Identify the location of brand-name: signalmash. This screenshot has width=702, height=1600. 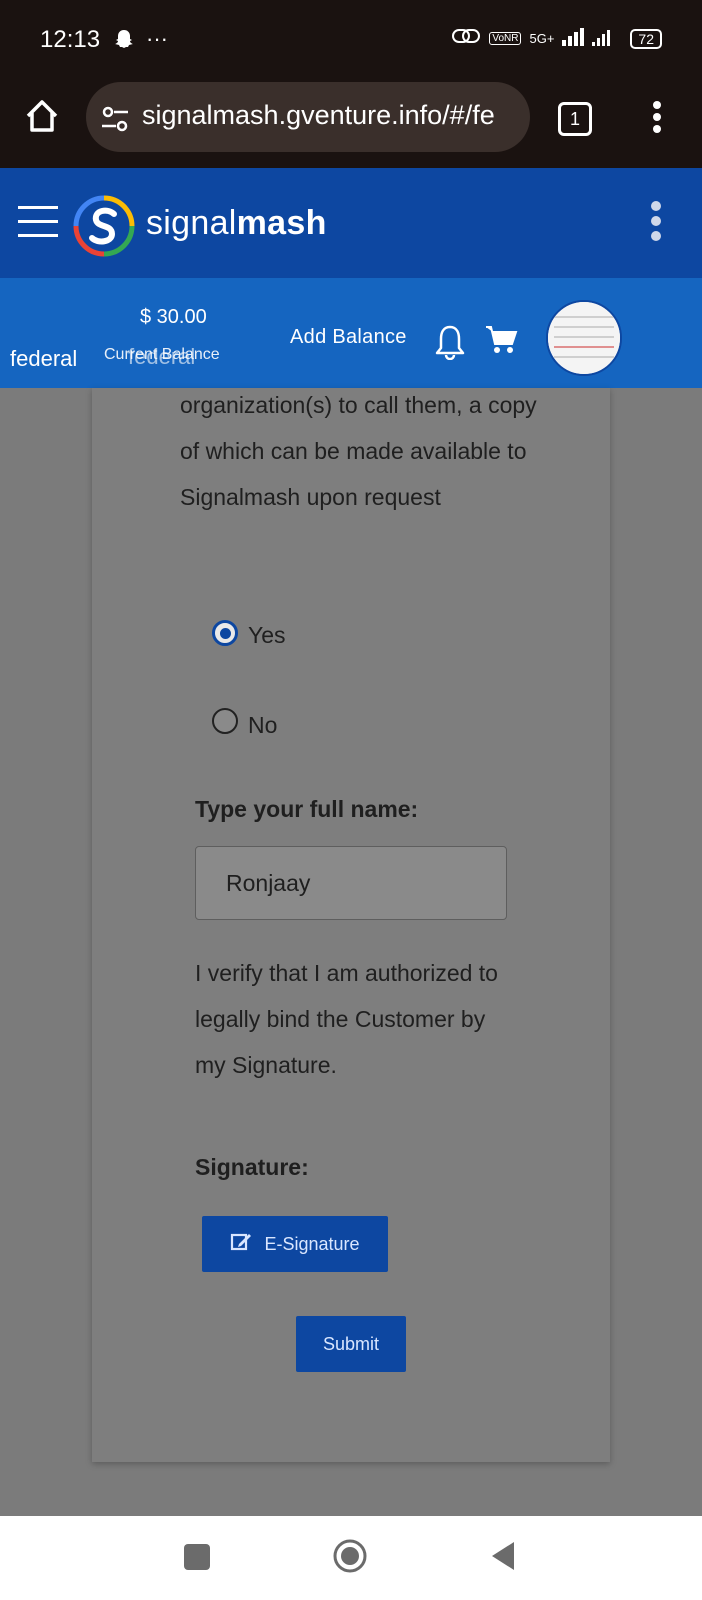
(236, 223).